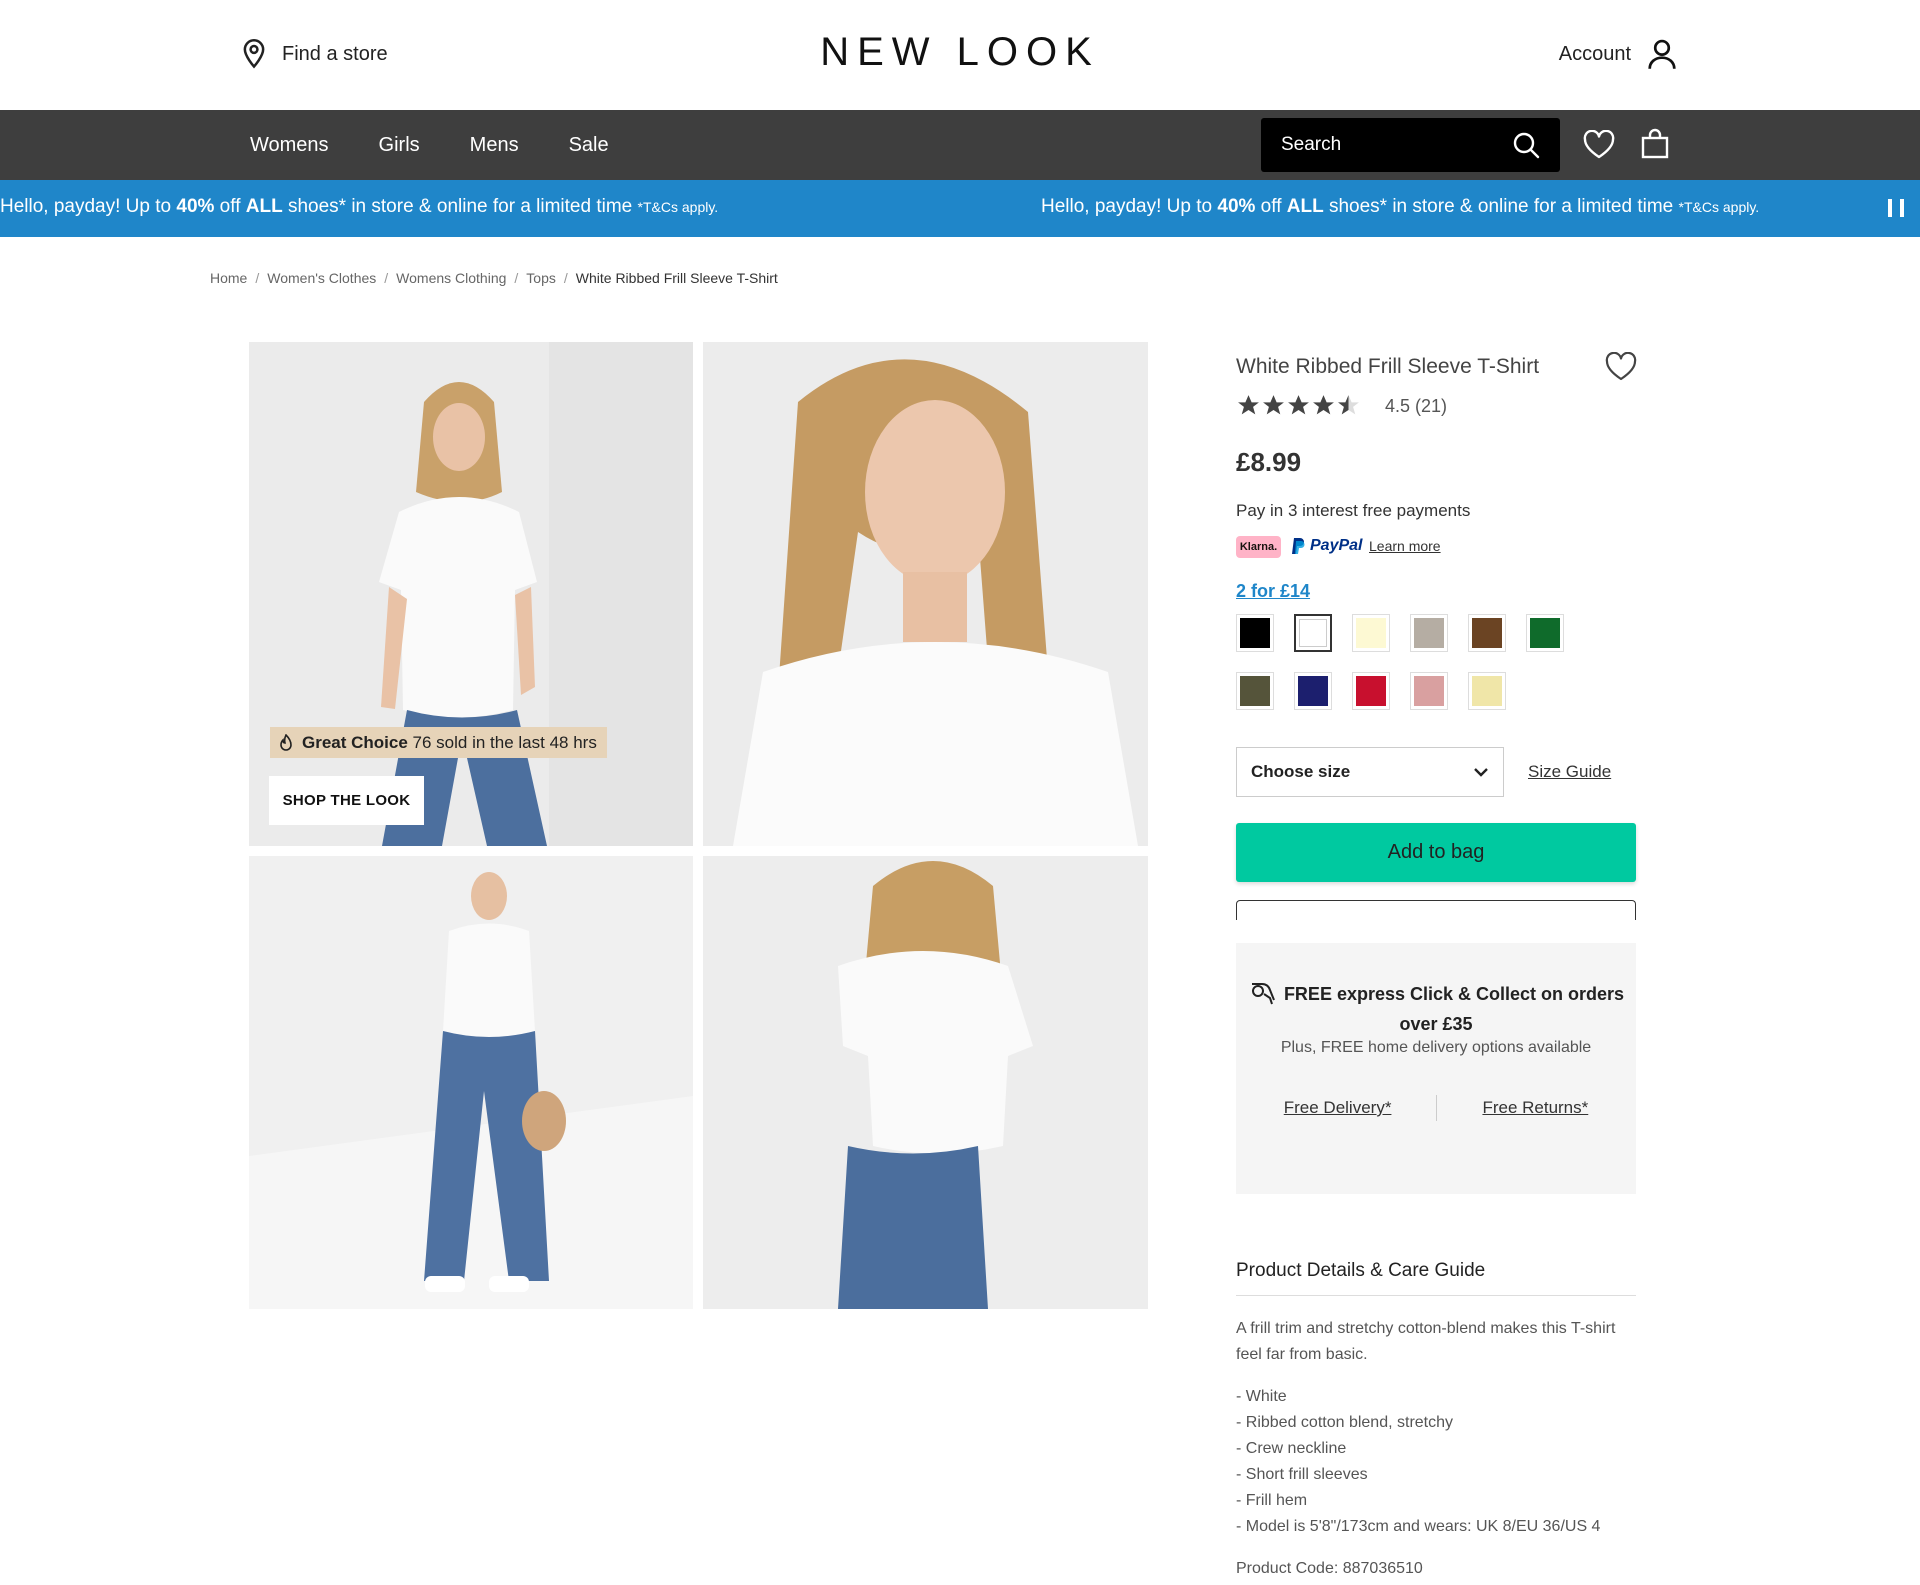  Describe the element at coordinates (960, 55) in the screenshot. I see `site-header: Find a store NEW LOOK Account` at that location.